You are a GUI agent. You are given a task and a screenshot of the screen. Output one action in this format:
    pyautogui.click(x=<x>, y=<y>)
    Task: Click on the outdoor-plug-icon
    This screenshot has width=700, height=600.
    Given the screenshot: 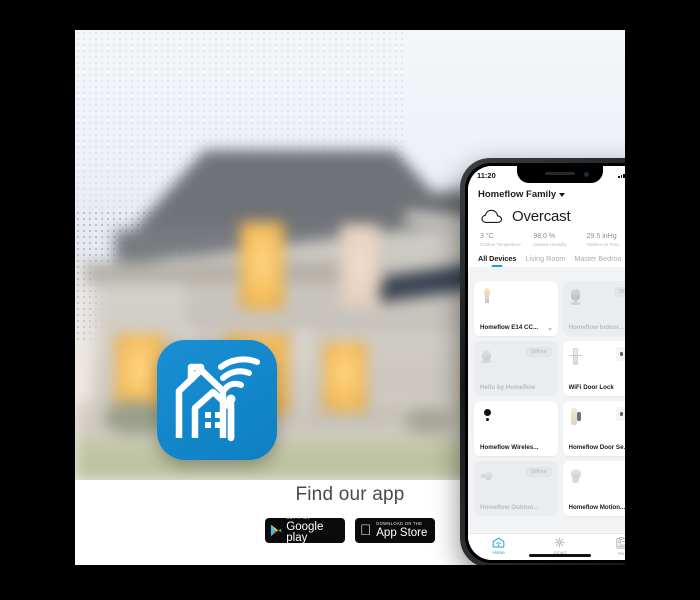 What is the action you would take?
    pyautogui.click(x=487, y=479)
    